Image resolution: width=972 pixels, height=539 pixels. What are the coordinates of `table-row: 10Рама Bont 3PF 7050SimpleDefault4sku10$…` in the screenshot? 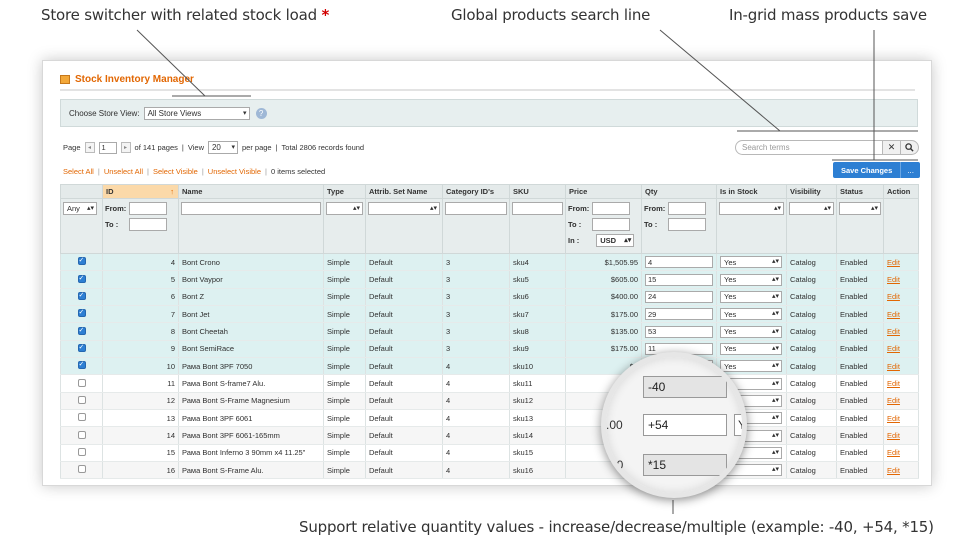 It's located at (489, 366).